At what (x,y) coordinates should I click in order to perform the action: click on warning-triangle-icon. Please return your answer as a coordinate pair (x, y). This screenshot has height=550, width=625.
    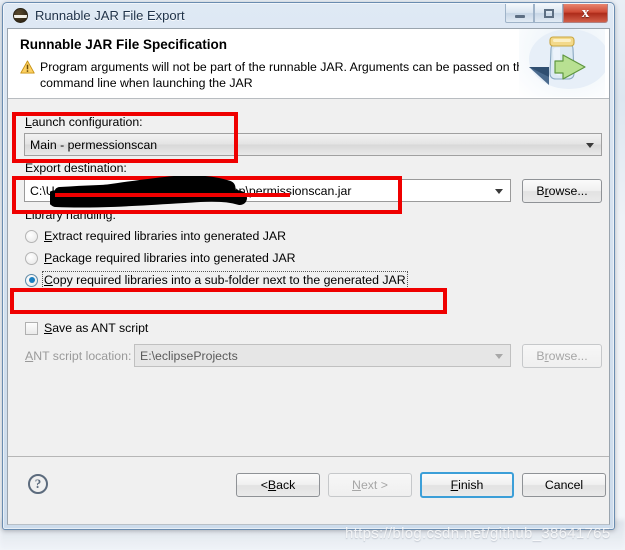
    Looking at the image, I should click on (27, 67).